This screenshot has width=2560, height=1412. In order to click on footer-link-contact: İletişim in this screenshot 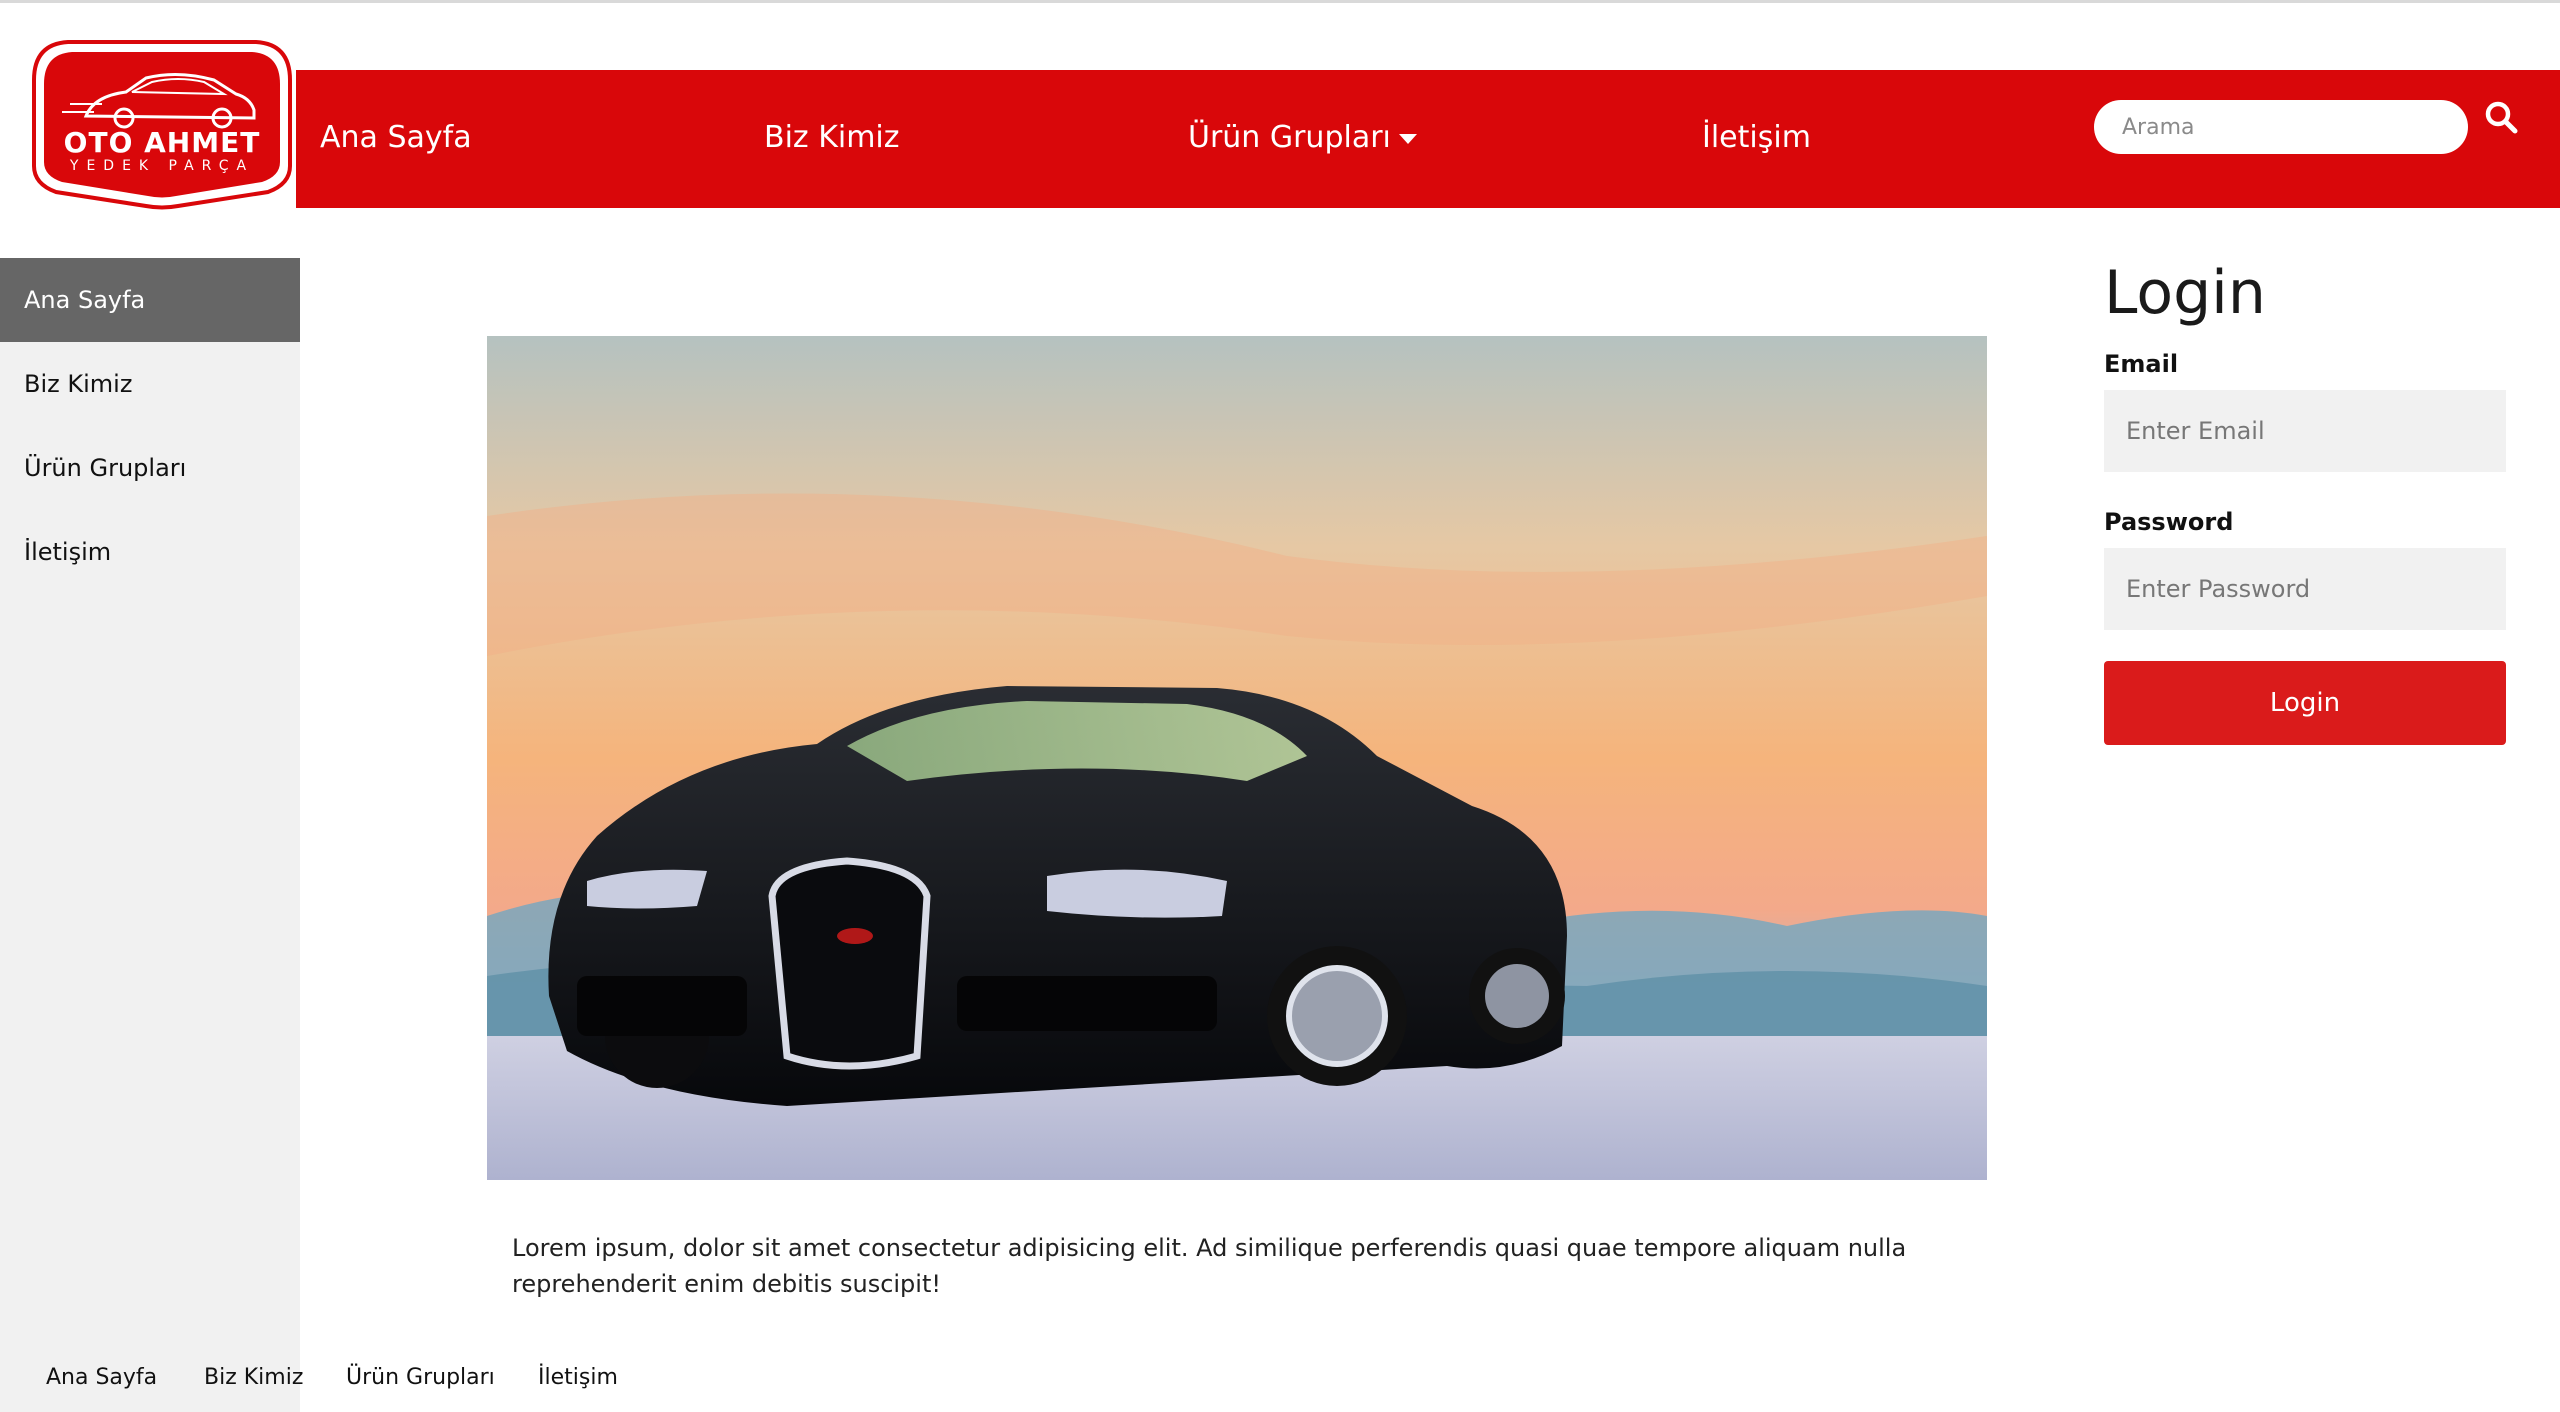, I will do `click(578, 1377)`.